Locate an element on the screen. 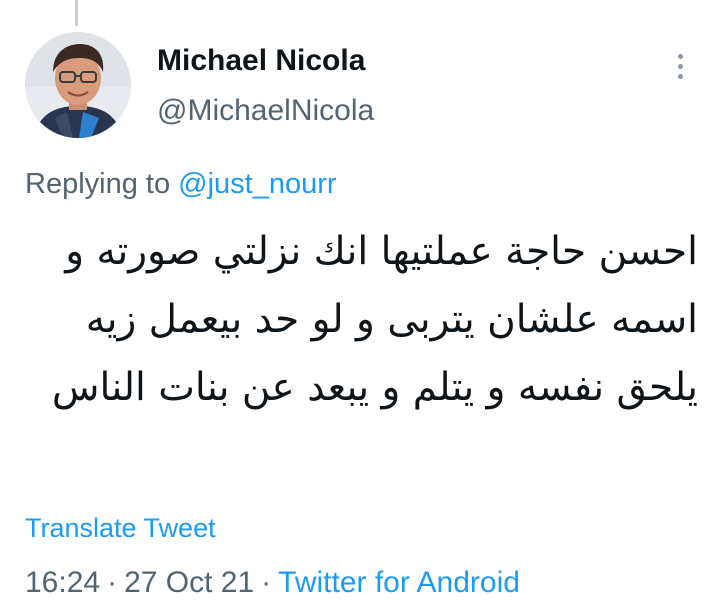 This screenshot has height=610, width=720. author-name: Michael Nicola is located at coordinates (261, 61).